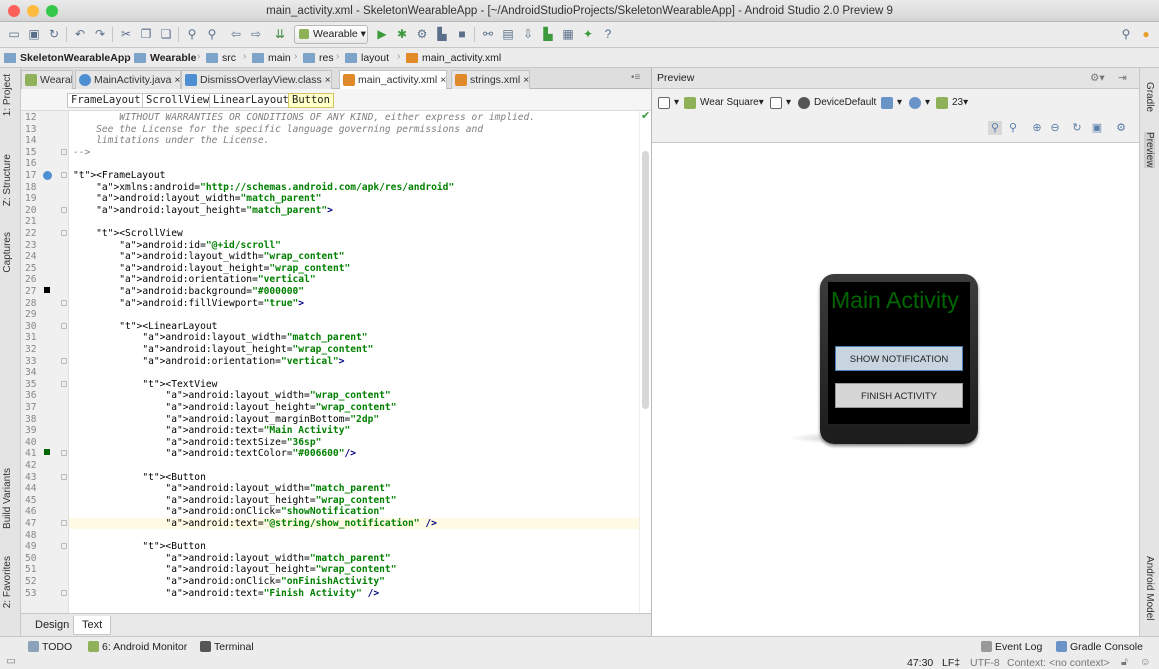 Image resolution: width=1159 pixels, height=669 pixels. What do you see at coordinates (1058, 663) in the screenshot?
I see `context-indicator: Context: <no context>` at bounding box center [1058, 663].